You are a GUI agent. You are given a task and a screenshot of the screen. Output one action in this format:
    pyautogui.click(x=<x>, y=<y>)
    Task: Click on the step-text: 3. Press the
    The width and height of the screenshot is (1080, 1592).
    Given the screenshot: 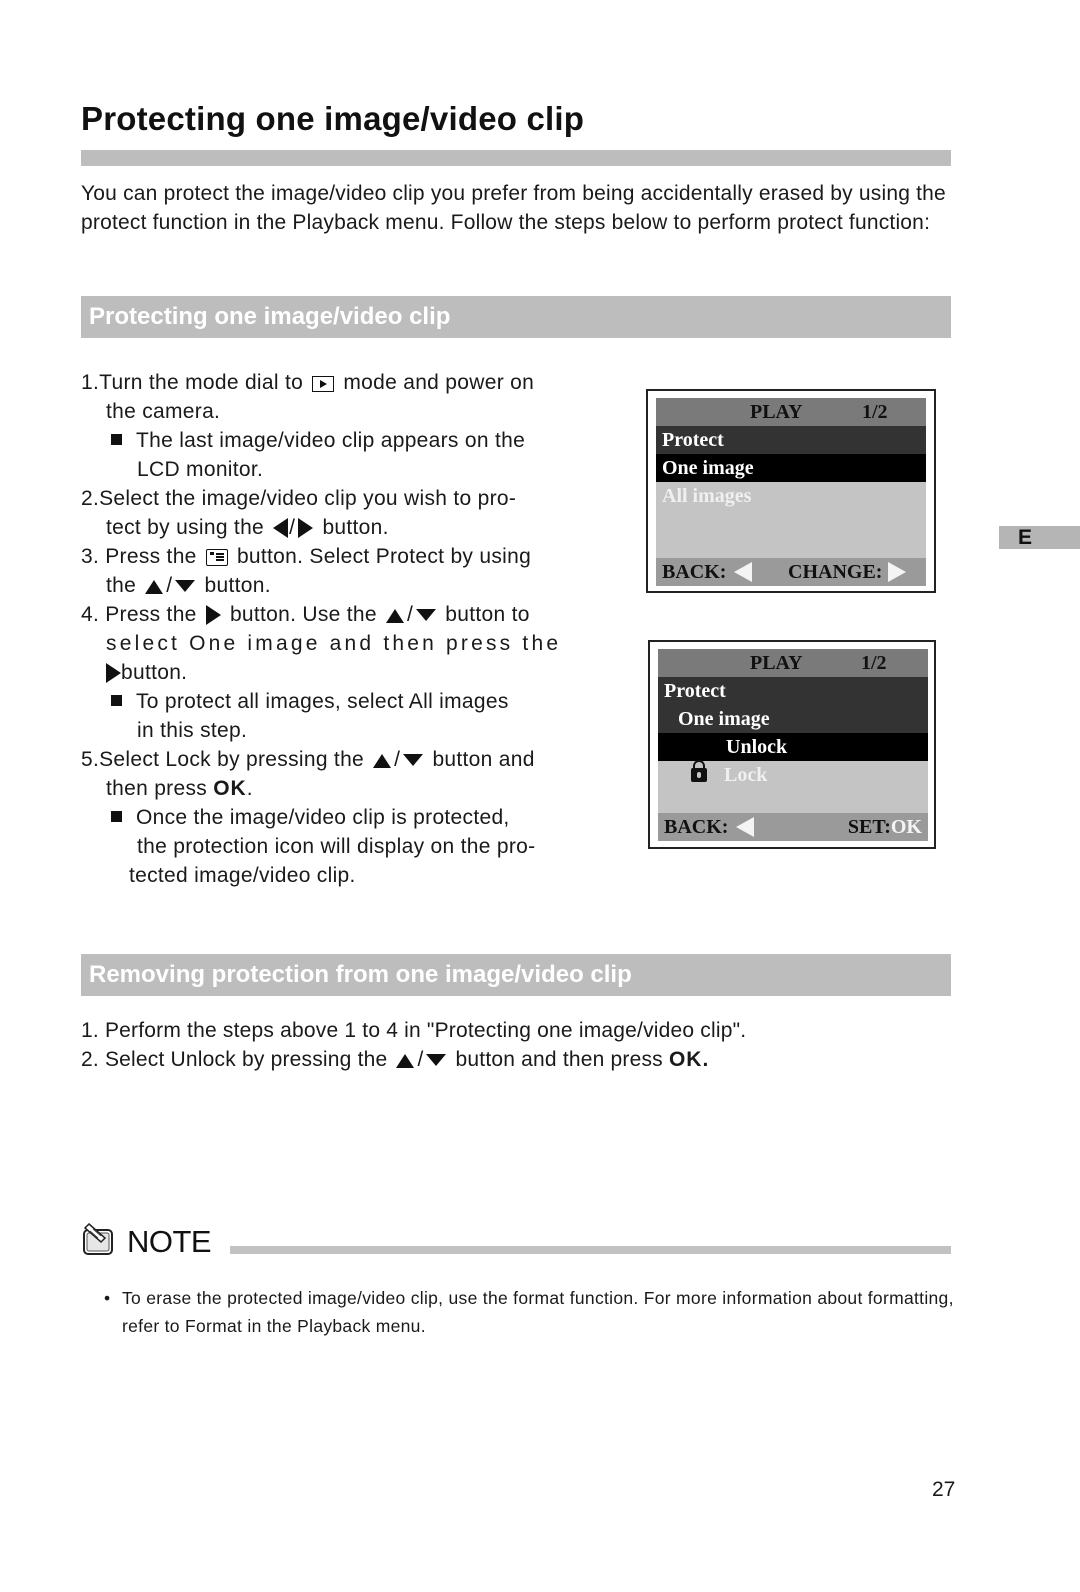 What is the action you would take?
    pyautogui.click(x=139, y=556)
    